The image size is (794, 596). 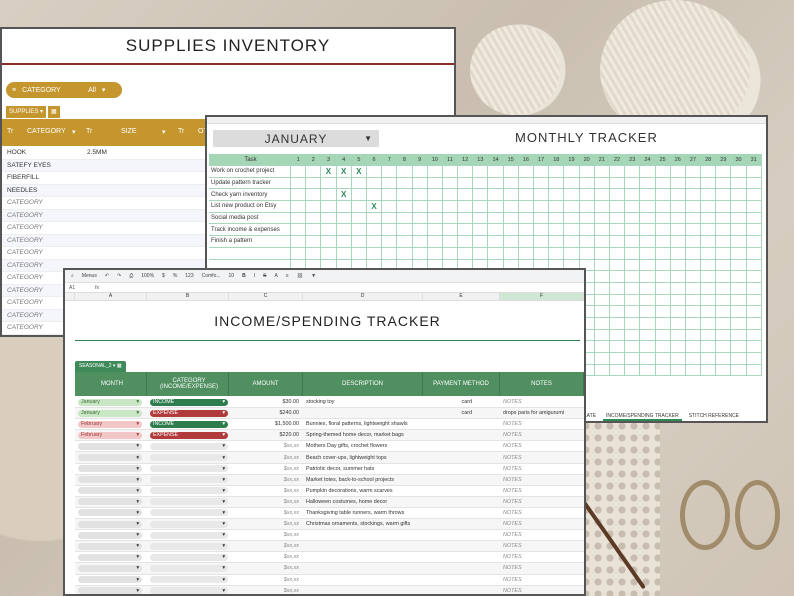 What do you see at coordinates (74, 132) in the screenshot?
I see `chevron-down-icon: ▾` at bounding box center [74, 132].